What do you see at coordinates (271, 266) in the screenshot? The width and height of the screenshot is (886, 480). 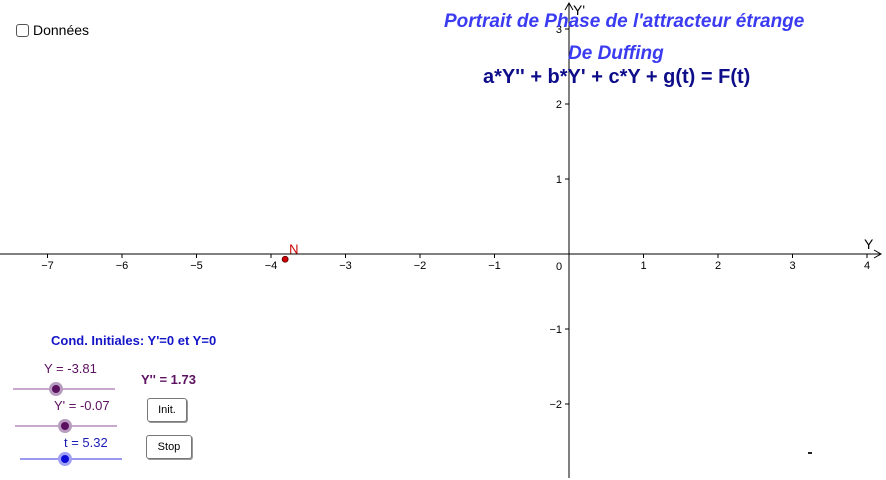 I see `x-tick-label: −4` at bounding box center [271, 266].